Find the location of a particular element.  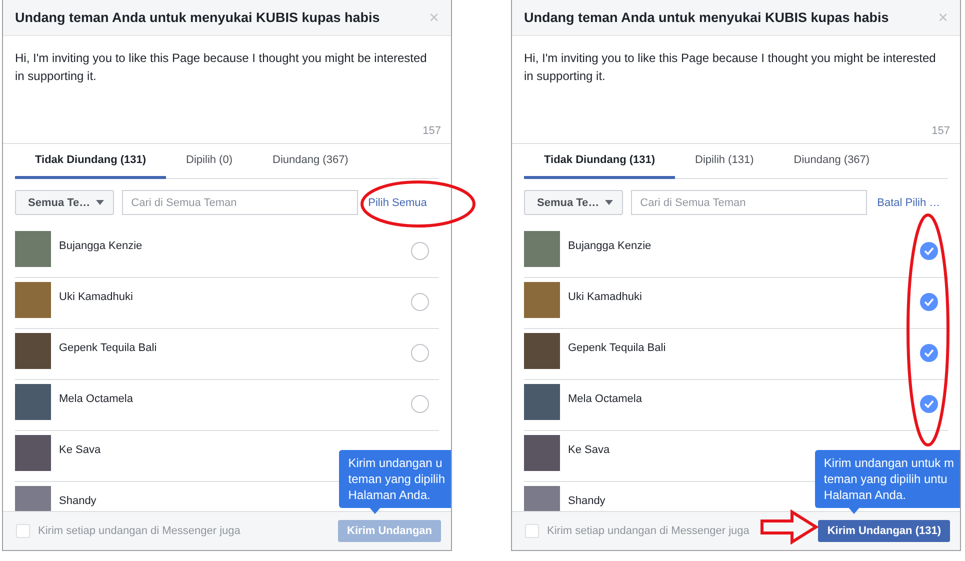

annotation-arrow is located at coordinates (789, 527).